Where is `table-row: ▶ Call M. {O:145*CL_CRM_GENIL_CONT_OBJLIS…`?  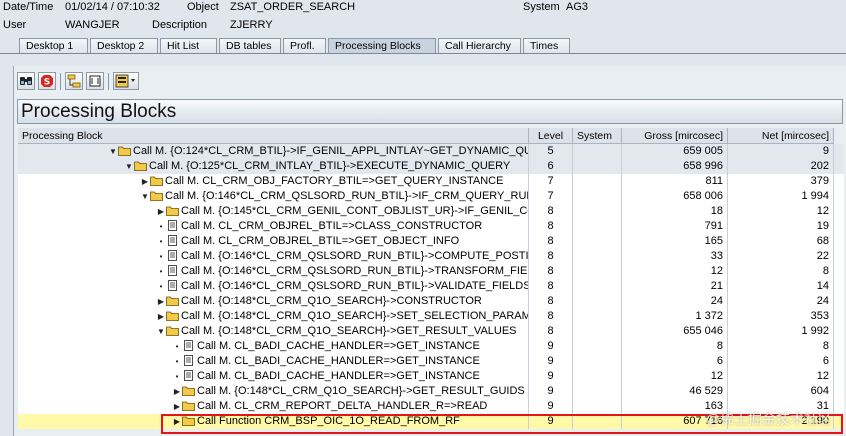 table-row: ▶ Call M. {O:145*CL_CRM_GENIL_CONT_OBJLIS… is located at coordinates (431, 211).